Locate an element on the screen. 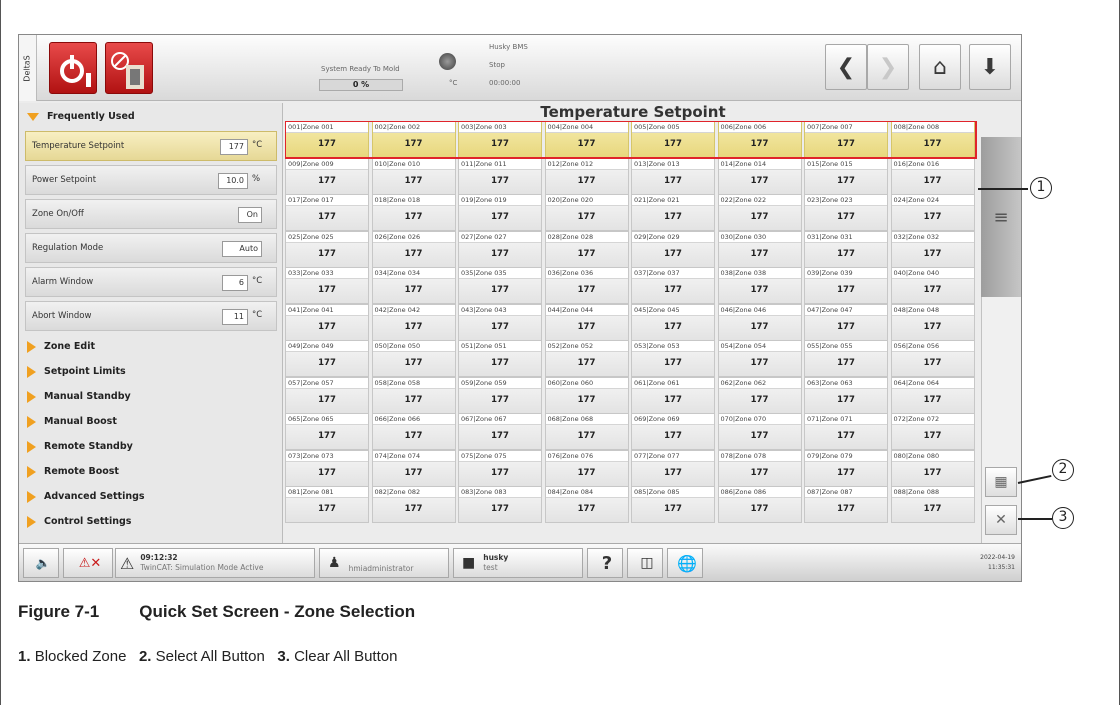 This screenshot has width=1120, height=705. zone-tile: 028|Zone 028 177 is located at coordinates (586, 249).